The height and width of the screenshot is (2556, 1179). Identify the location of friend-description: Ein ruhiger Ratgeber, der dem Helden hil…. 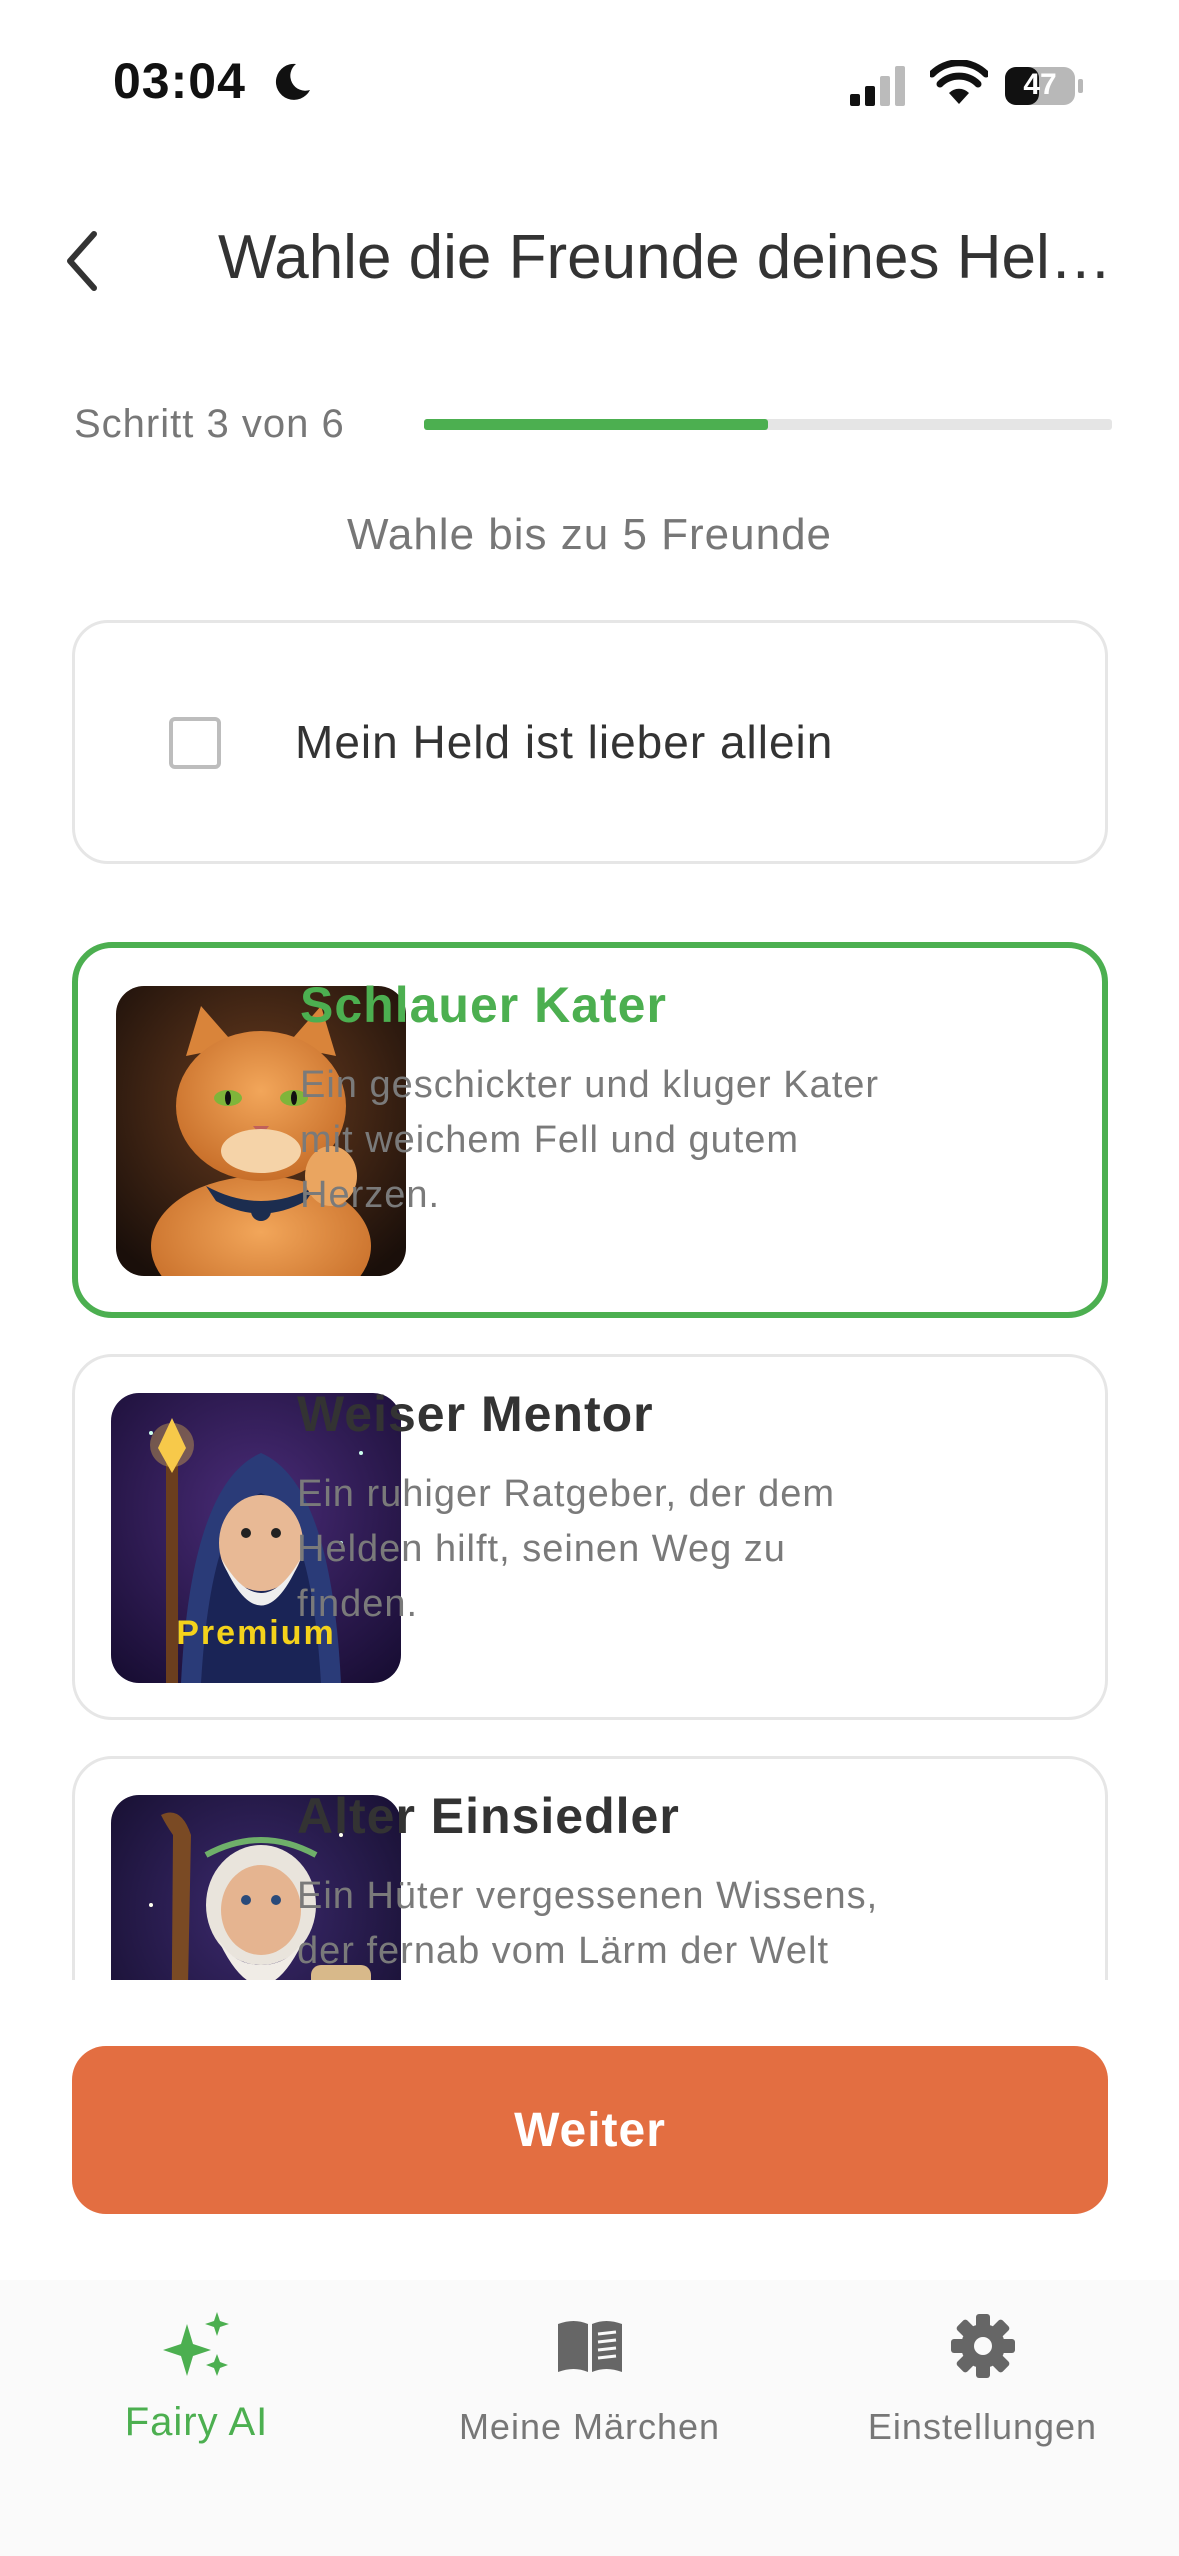
(566, 1549).